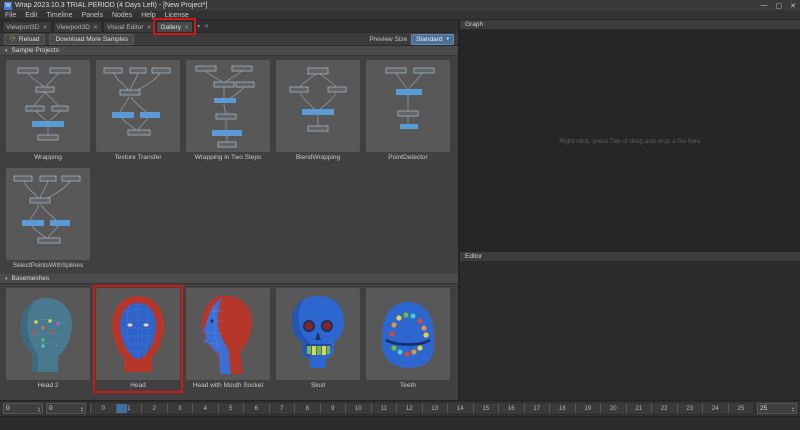 This screenshot has height=430, width=800. What do you see at coordinates (229, 51) in the screenshot?
I see `section-header-sample-projects: ▾ Sample Projects` at bounding box center [229, 51].